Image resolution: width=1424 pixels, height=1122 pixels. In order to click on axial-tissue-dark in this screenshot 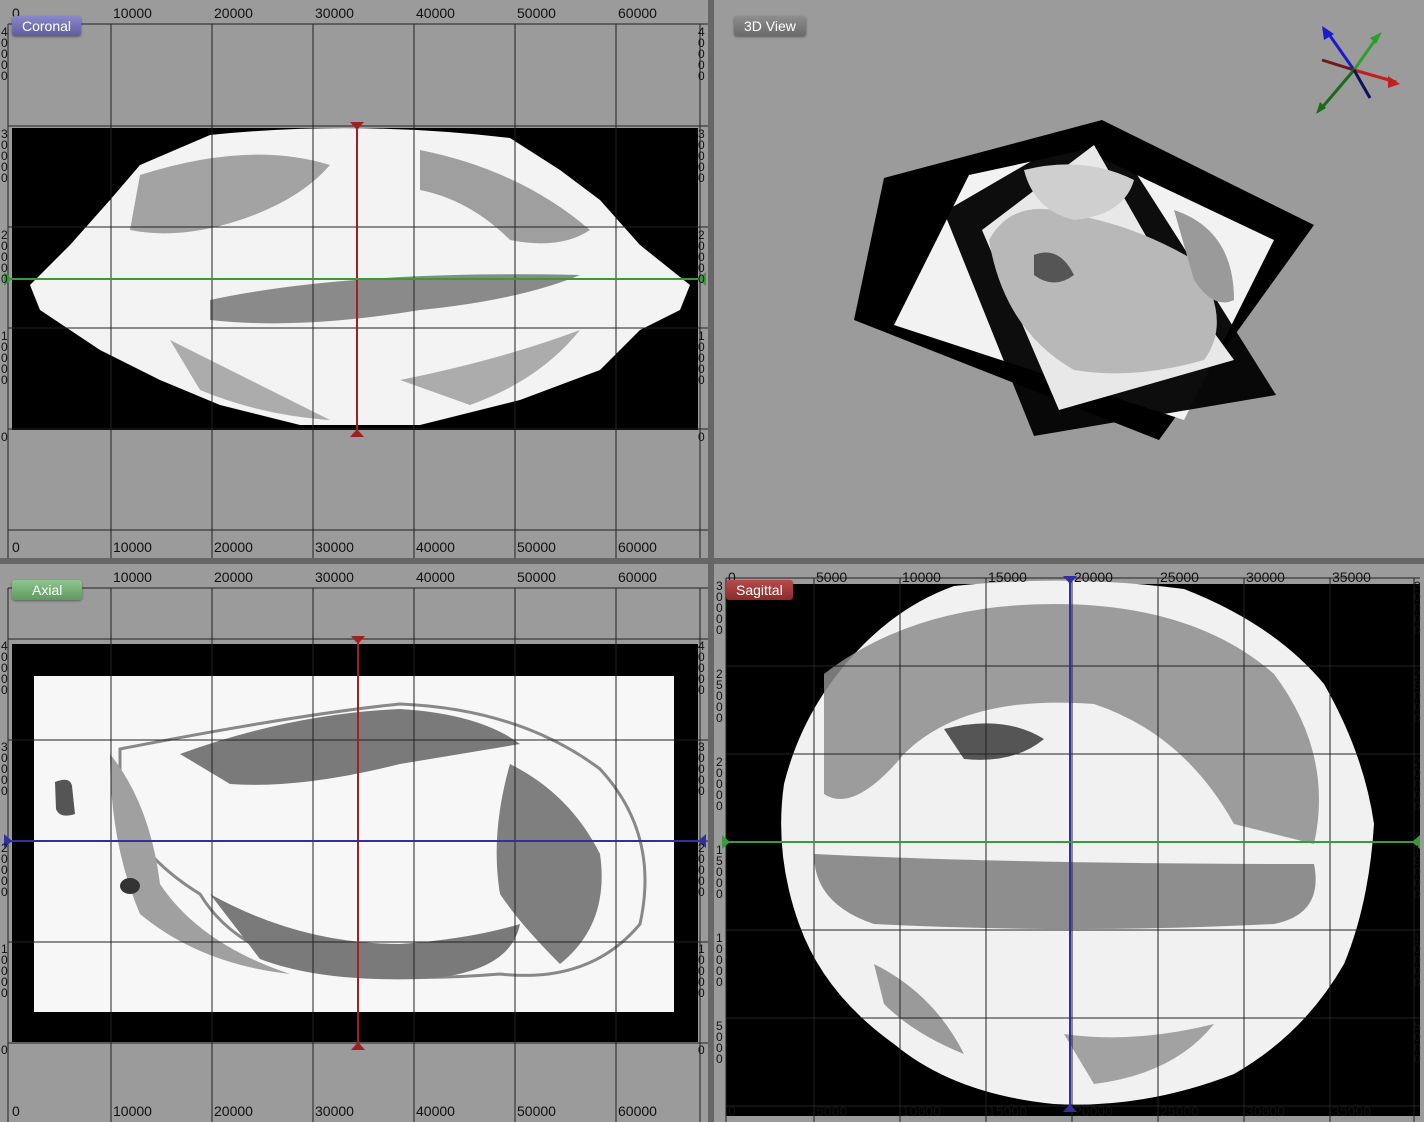, I will do `click(130, 886)`.